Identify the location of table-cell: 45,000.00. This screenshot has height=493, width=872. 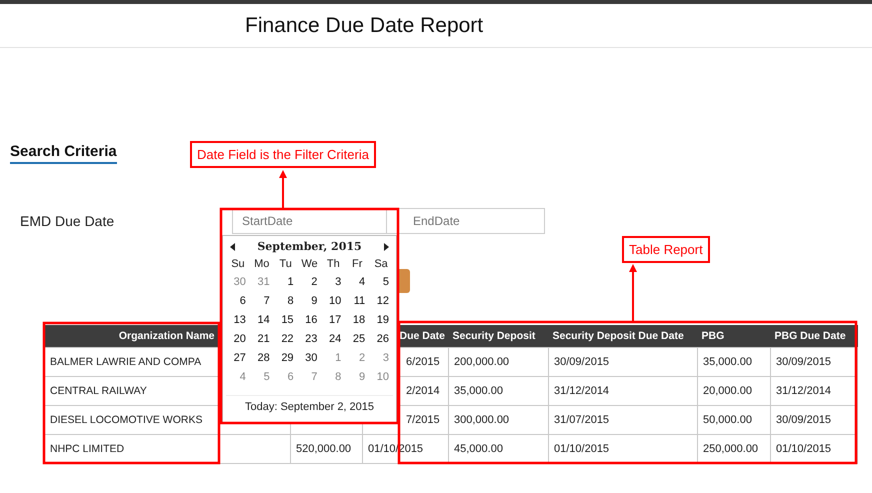
(478, 449).